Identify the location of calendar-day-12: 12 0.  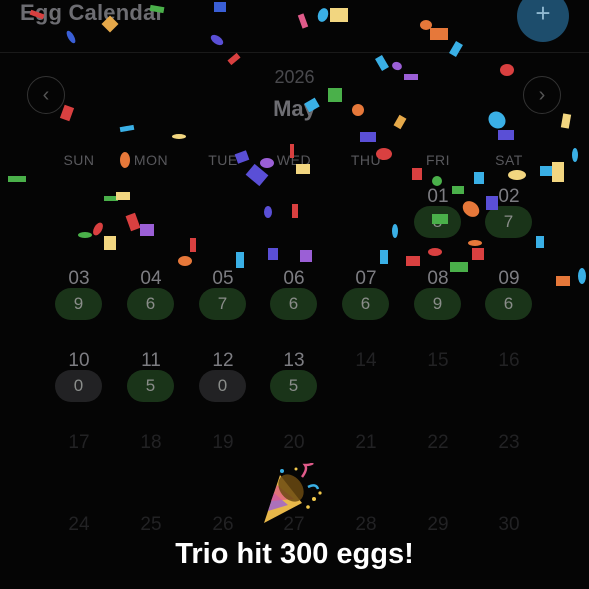
(223, 390).